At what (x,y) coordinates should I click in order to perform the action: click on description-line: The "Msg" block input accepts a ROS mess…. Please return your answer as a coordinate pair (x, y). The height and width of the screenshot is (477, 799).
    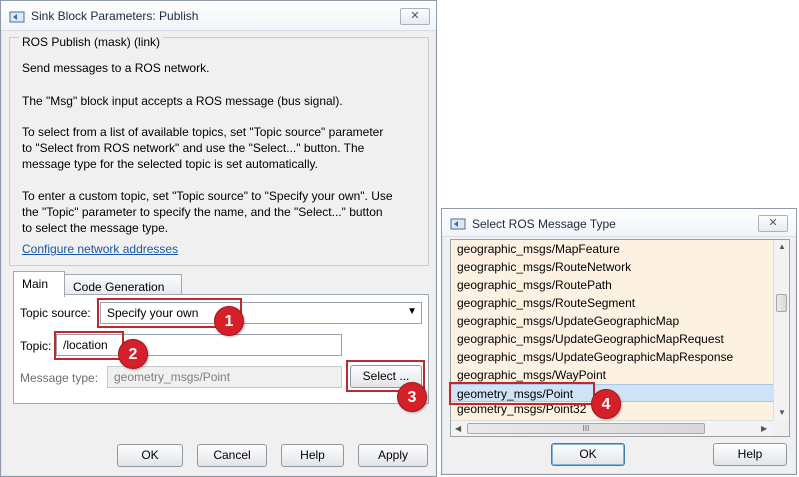
    Looking at the image, I should click on (182, 101).